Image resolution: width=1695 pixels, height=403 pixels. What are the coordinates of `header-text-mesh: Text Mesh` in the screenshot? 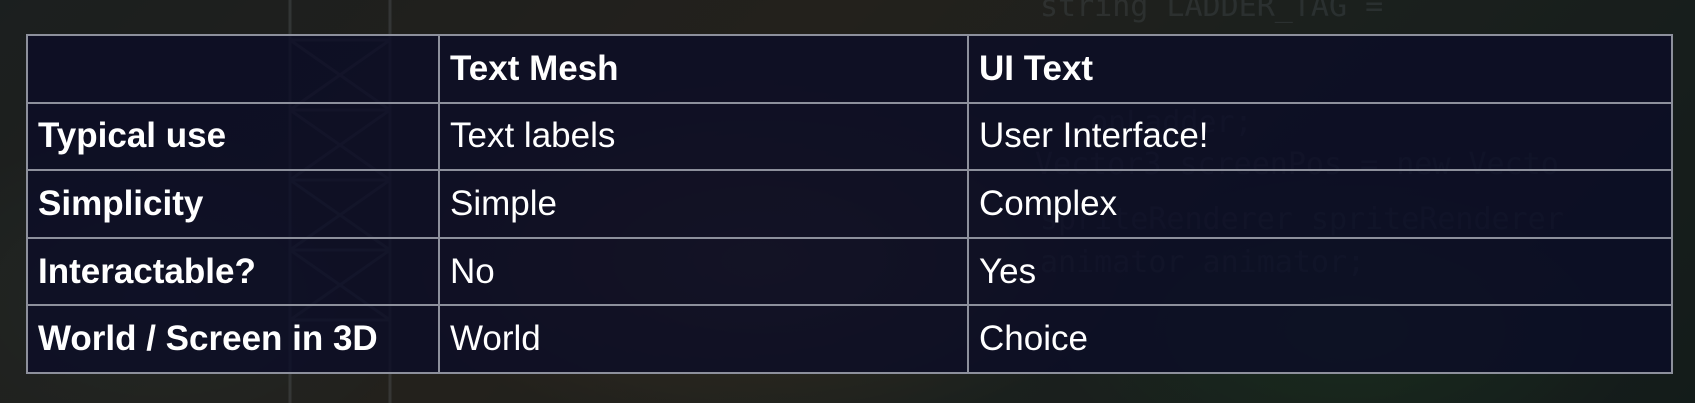 It's located at (703, 69).